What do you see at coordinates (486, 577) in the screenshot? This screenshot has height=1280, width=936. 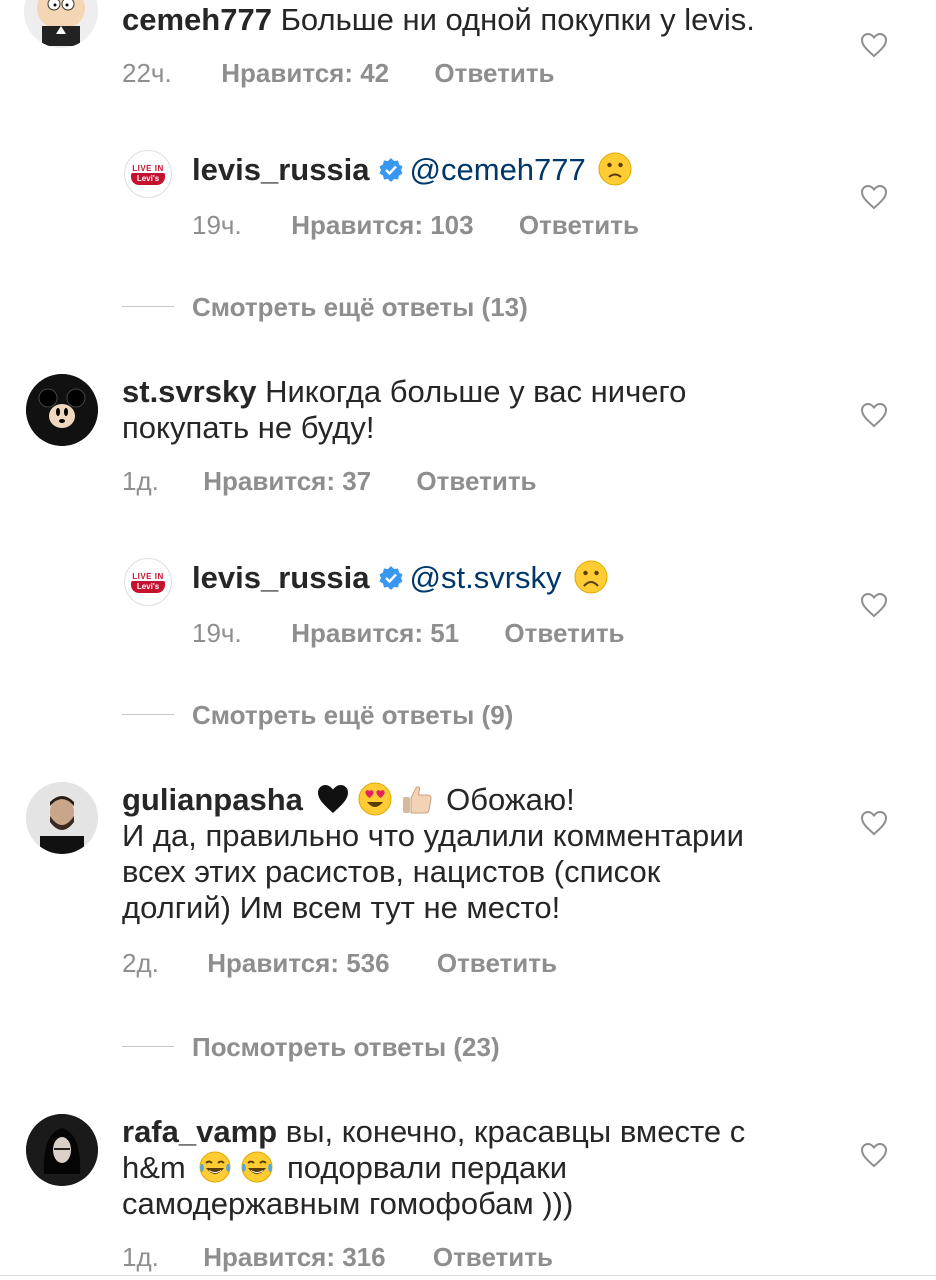 I see `mention-link: @st.svrsky` at bounding box center [486, 577].